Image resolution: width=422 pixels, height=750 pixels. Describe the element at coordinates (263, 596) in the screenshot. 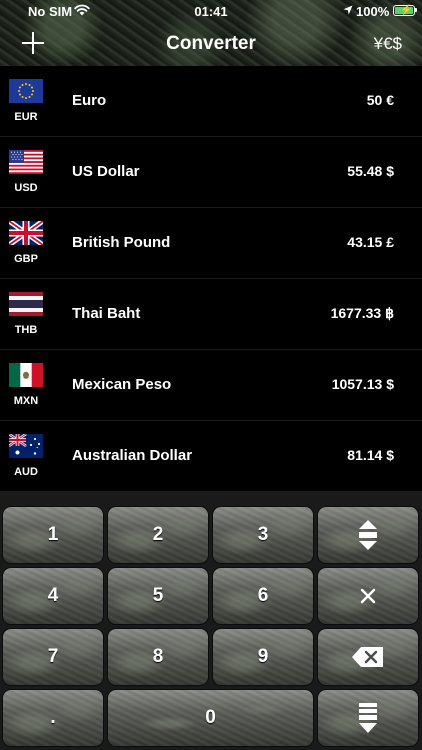

I see `key-6: 6` at that location.